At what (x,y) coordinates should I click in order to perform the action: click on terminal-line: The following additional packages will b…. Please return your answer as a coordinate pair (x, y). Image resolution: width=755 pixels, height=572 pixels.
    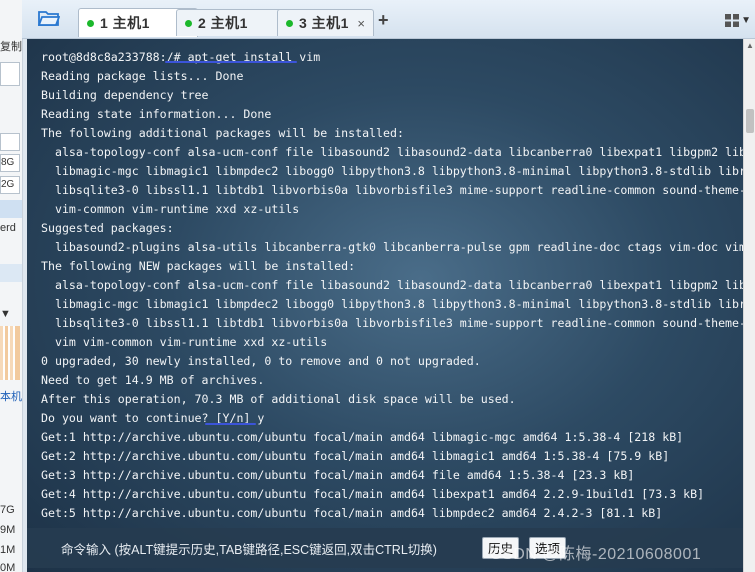
    Looking at the image, I should click on (222, 133).